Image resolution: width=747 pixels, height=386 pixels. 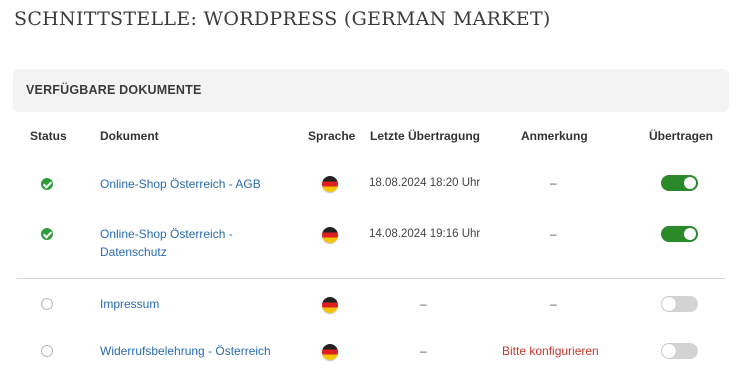 I want to click on document-link: Online-Shop Österreich - AGB, so click(x=185, y=184).